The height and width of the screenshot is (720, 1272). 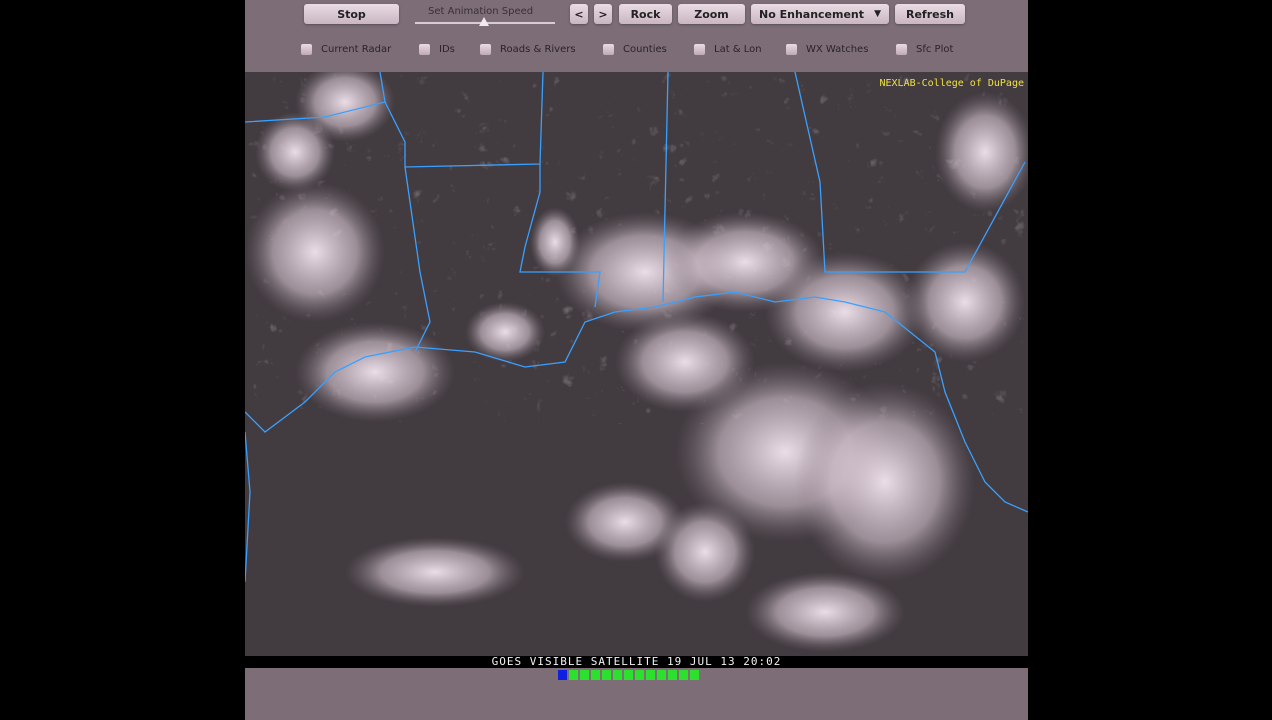 What do you see at coordinates (437, 49) in the screenshot?
I see `overlay-ids: IDs` at bounding box center [437, 49].